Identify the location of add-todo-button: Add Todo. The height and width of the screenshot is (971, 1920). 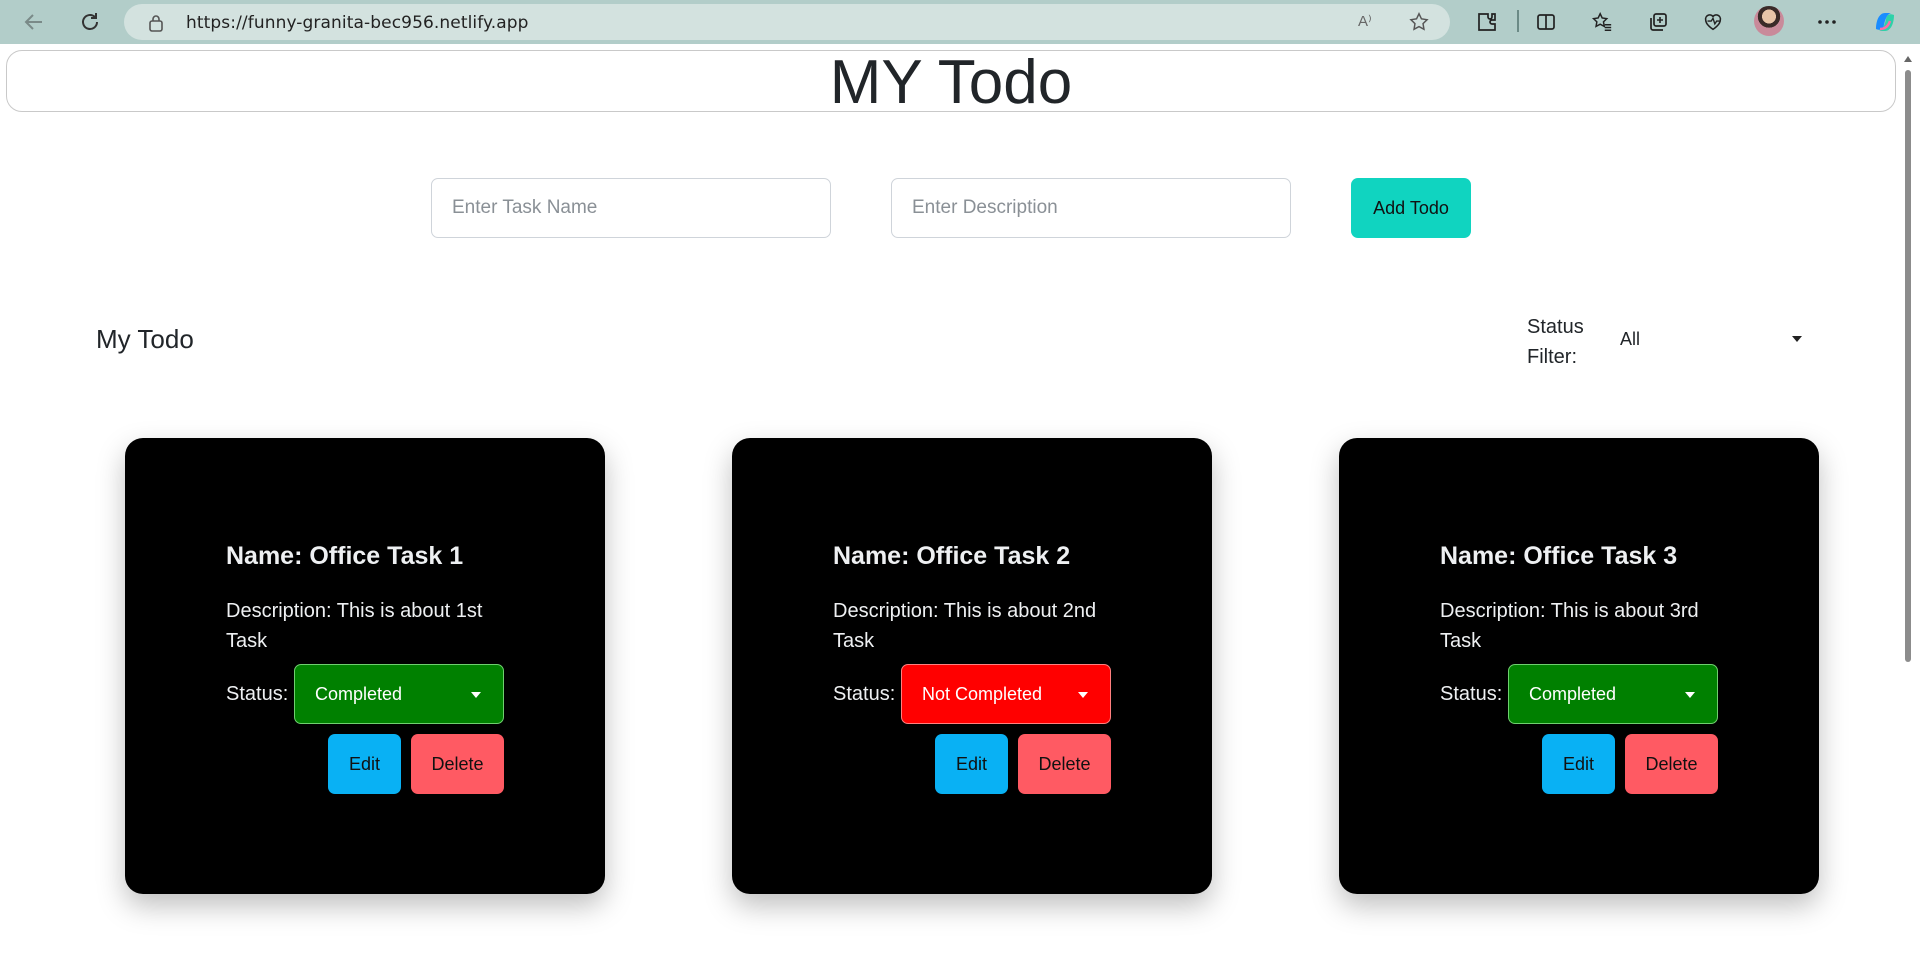
(1411, 208).